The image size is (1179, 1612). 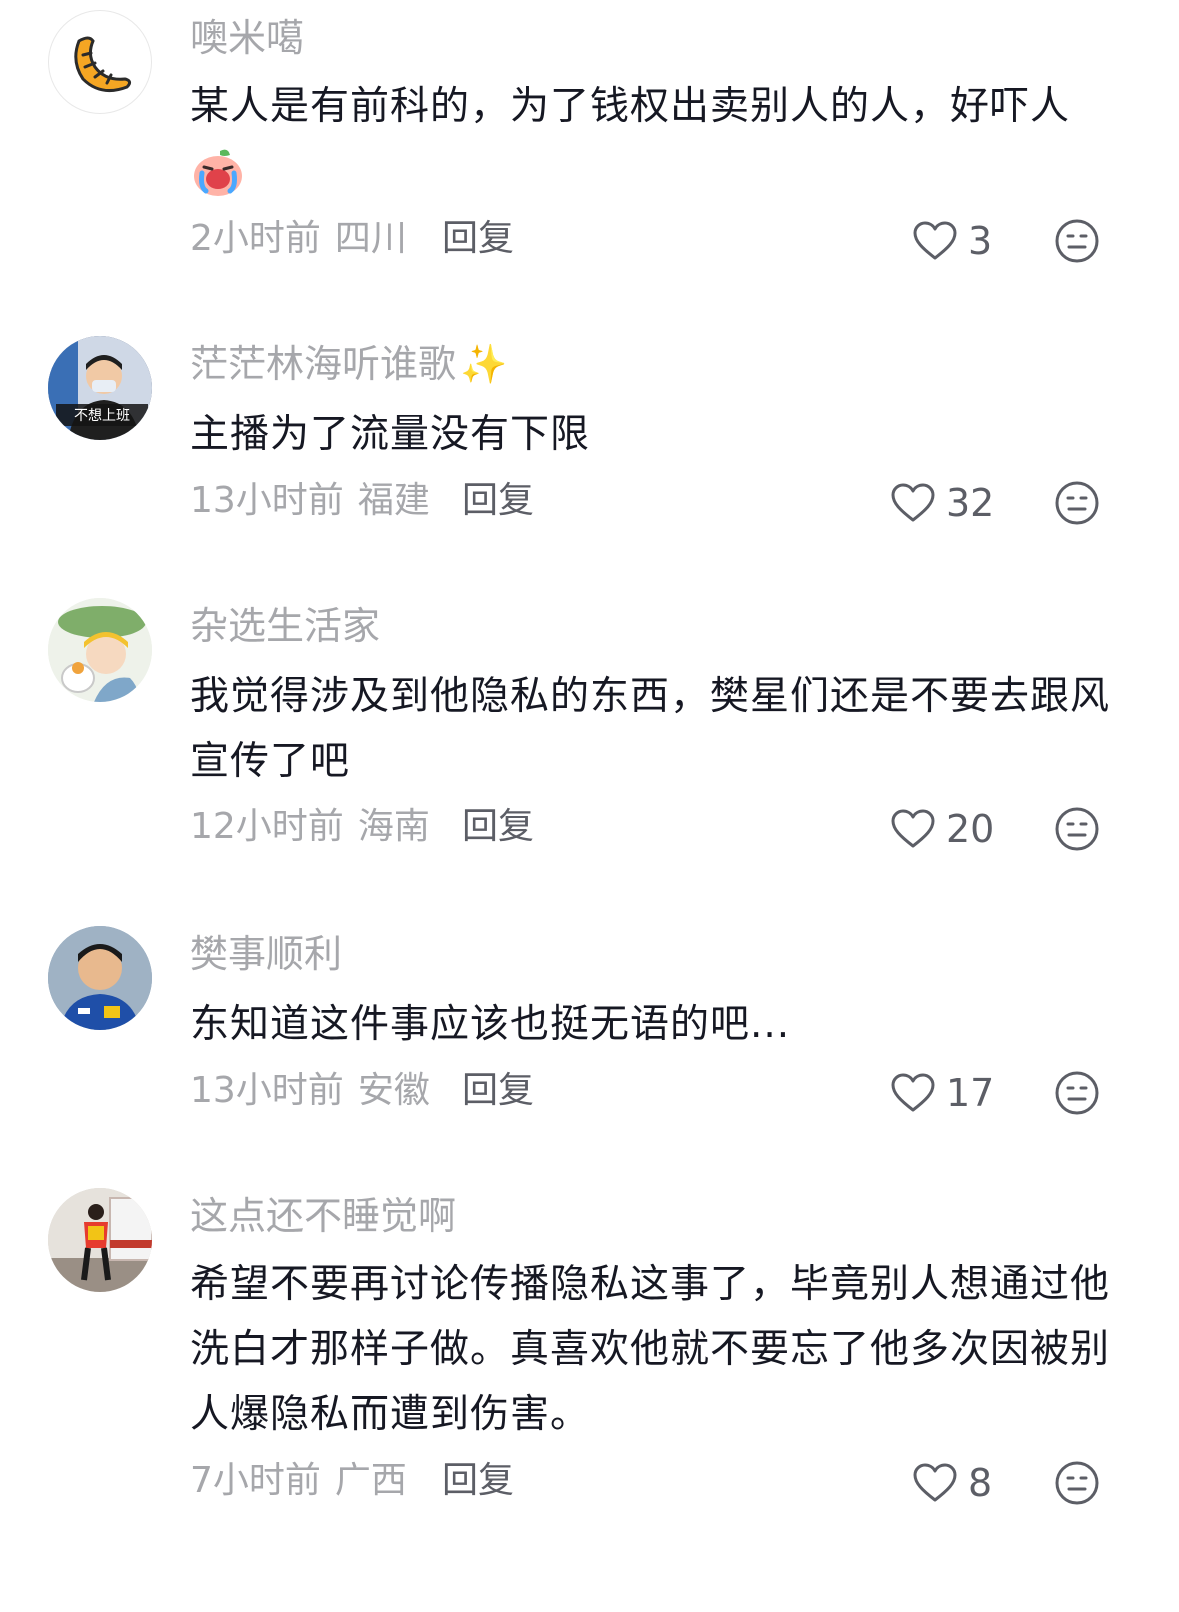 What do you see at coordinates (942, 829) in the screenshot?
I see `like-button: 20` at bounding box center [942, 829].